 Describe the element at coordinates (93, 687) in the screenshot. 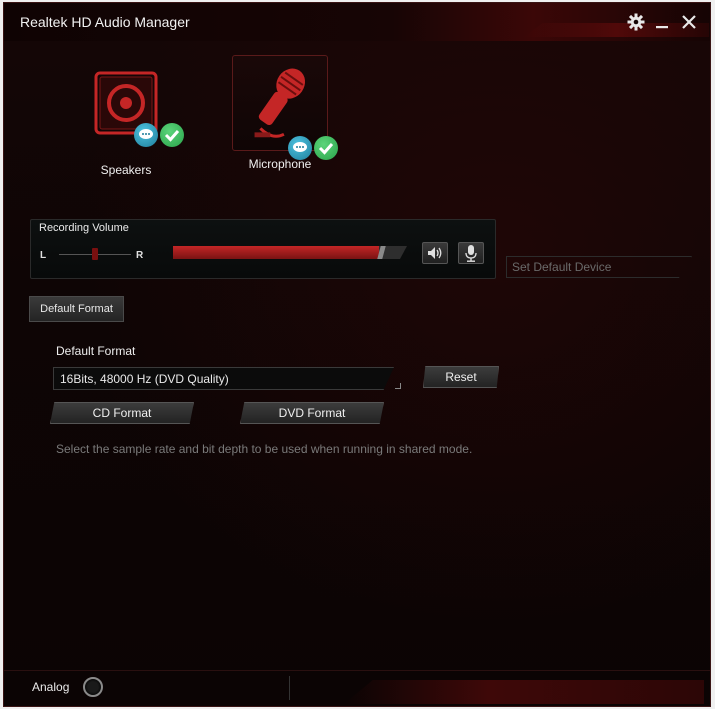

I see `analog-connector-icon` at that location.